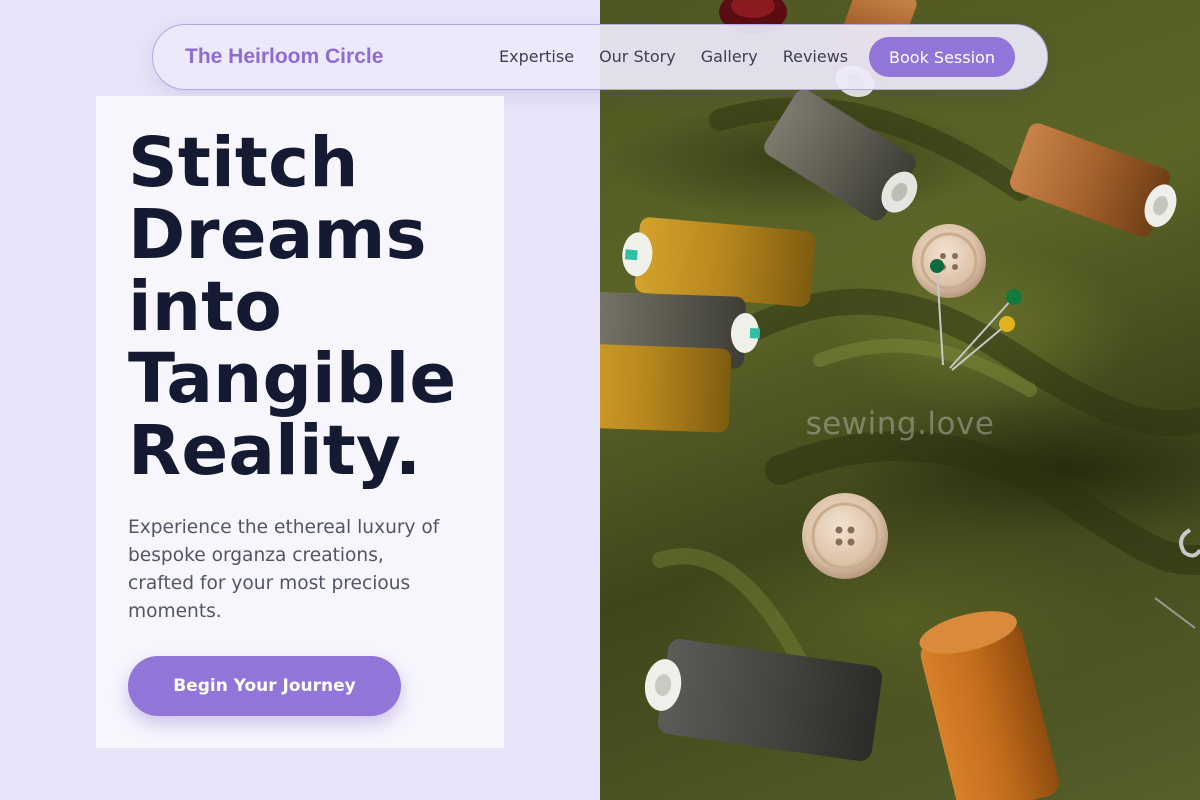  What do you see at coordinates (942, 57) in the screenshot?
I see `book-session-button: Book Session` at bounding box center [942, 57].